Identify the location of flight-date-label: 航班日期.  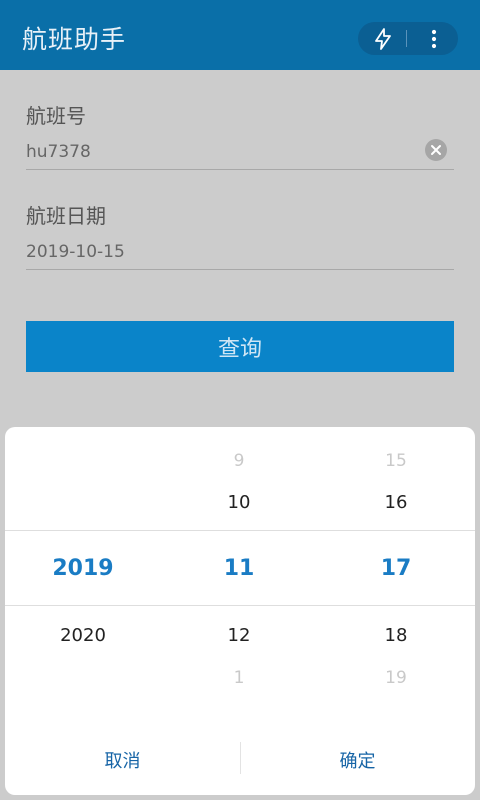
(66, 216).